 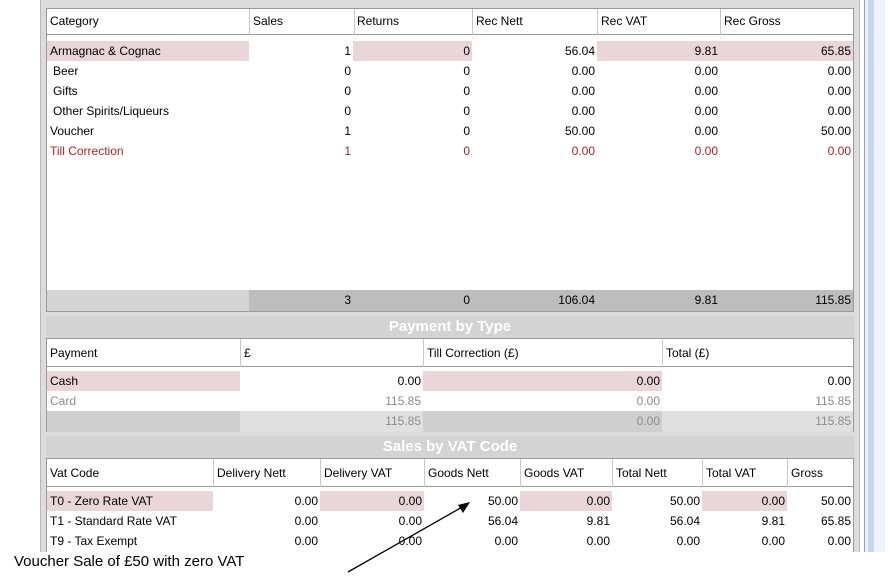 I want to click on total-total: 115.85, so click(x=757, y=421).